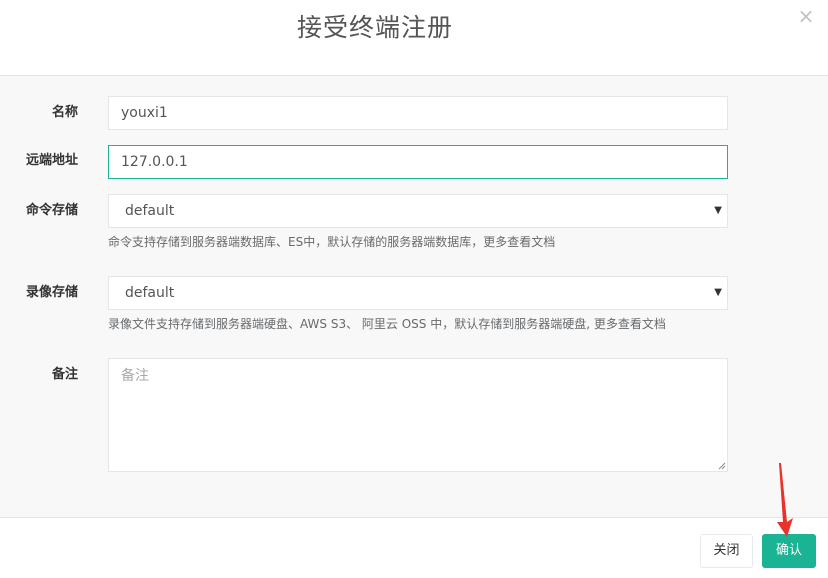 The width and height of the screenshot is (828, 578). Describe the element at coordinates (150, 293) in the screenshot. I see `replay-storage-selected: default` at that location.